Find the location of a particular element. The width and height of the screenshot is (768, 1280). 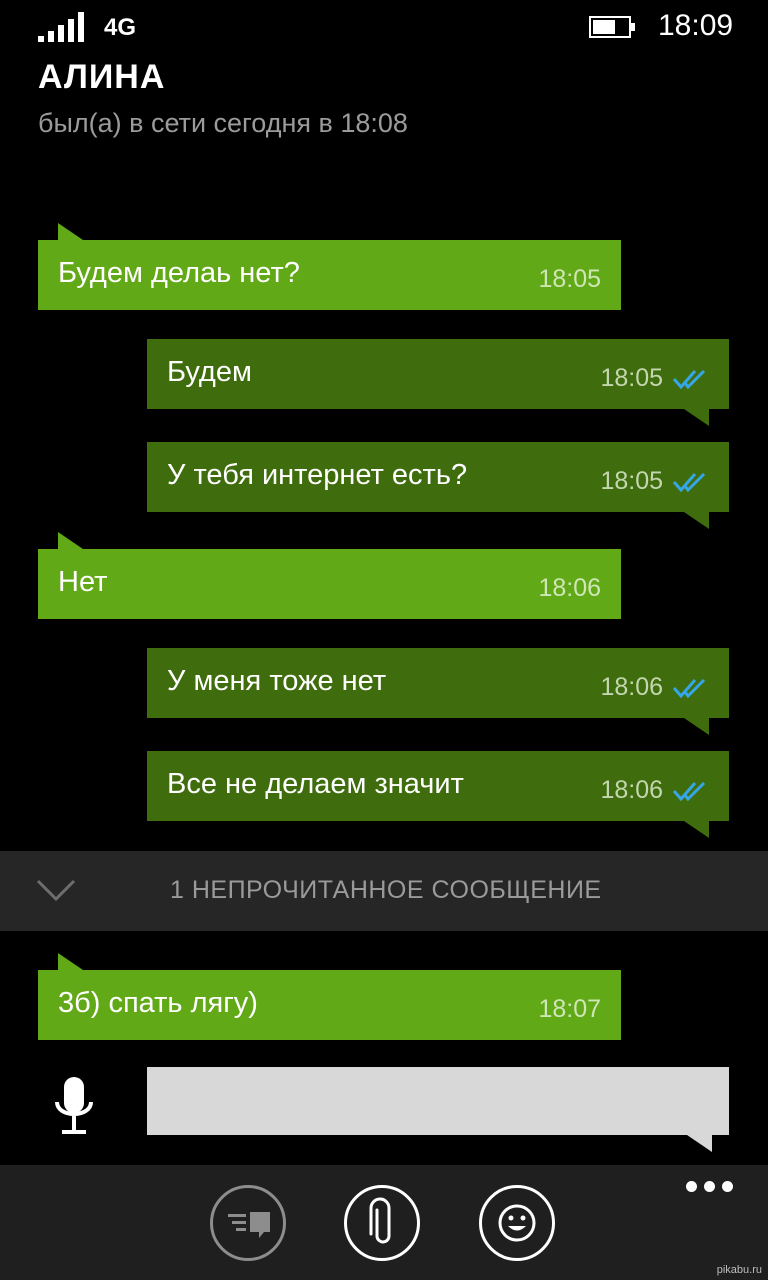

message-text: Будем делаь нет? is located at coordinates (179, 273).